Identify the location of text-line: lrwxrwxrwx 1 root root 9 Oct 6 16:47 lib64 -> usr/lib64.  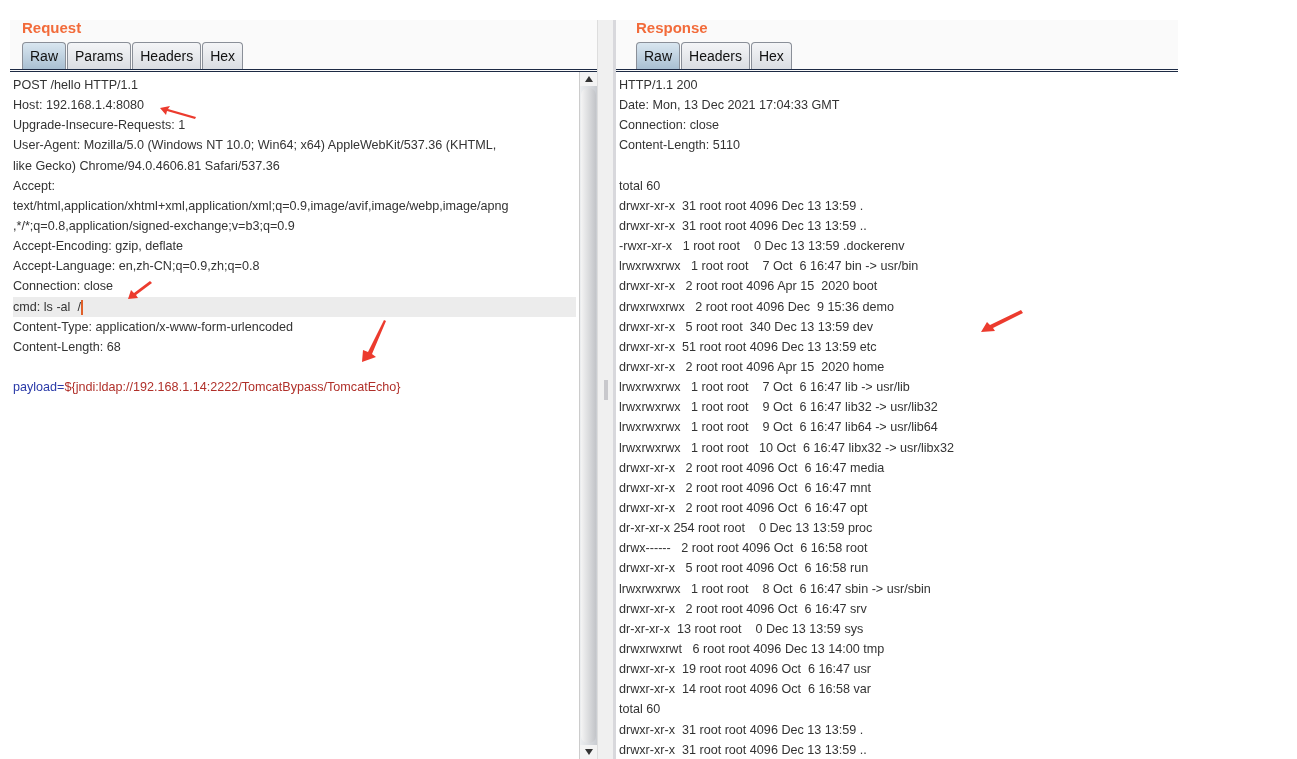
(778, 428).